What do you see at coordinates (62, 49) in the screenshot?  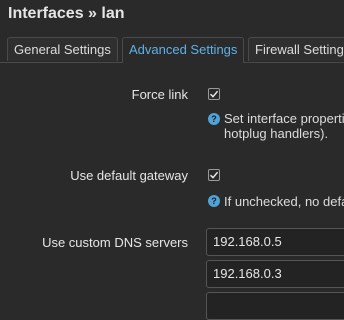 I see `tab-general-settings: General Settings` at bounding box center [62, 49].